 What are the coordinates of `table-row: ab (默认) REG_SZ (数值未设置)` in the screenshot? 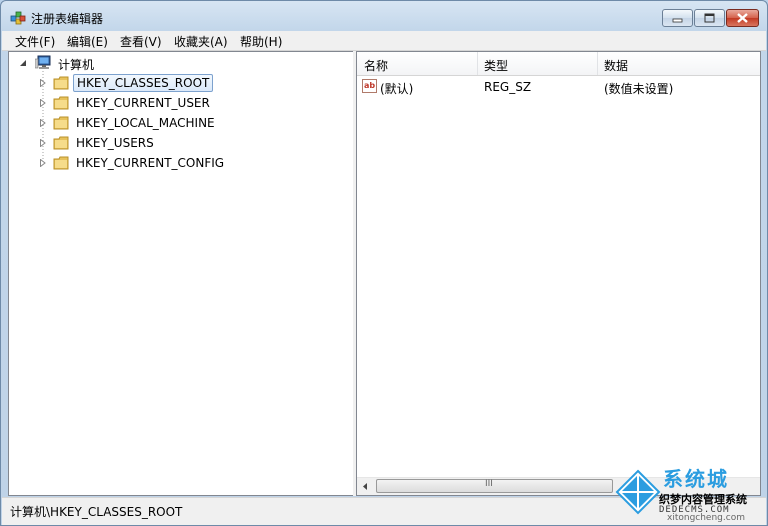 It's located at (559, 88).